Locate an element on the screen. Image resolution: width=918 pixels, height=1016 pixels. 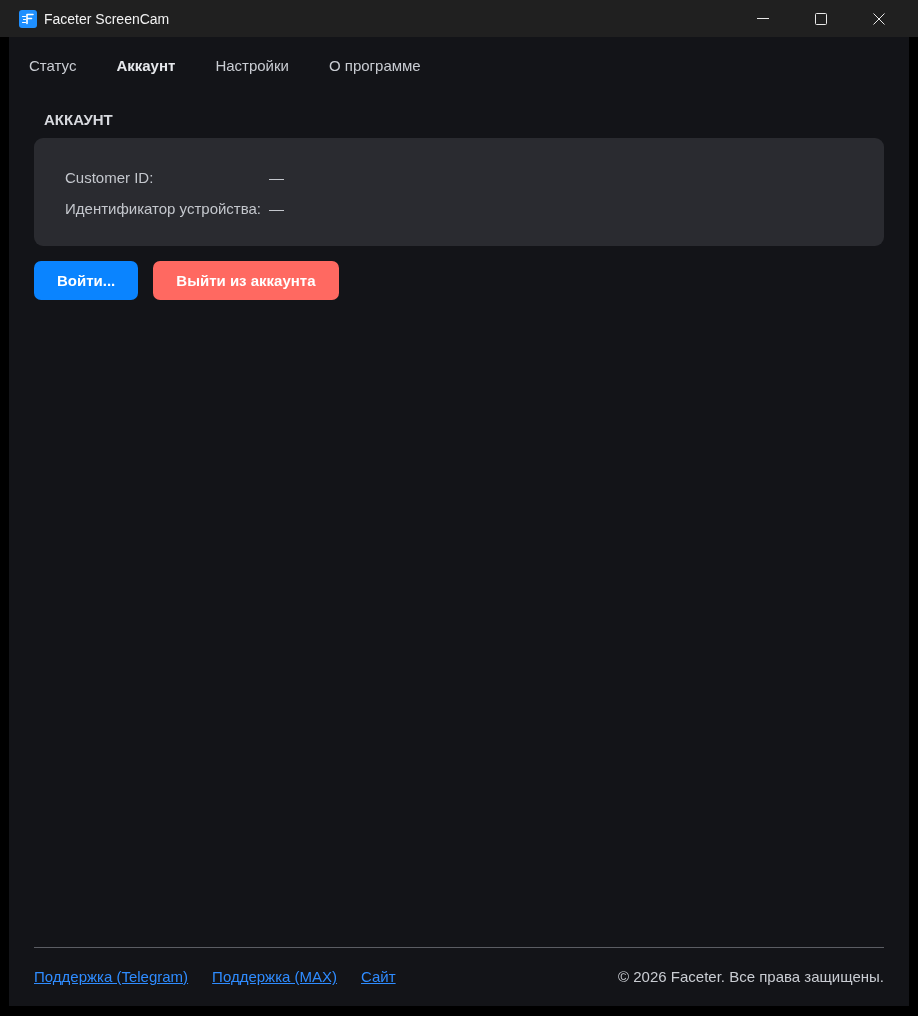
field-label: Идентификатор устройства: is located at coordinates (163, 209).